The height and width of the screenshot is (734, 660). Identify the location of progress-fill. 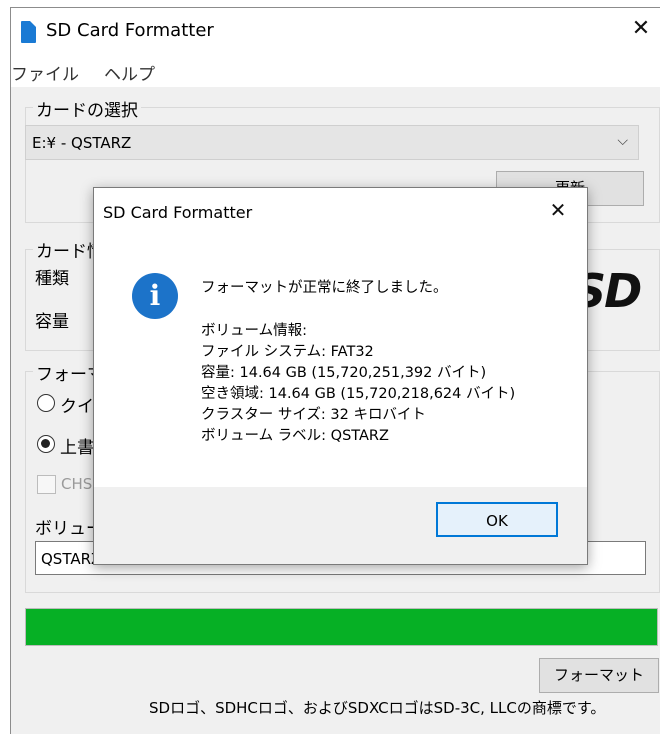
(341, 627).